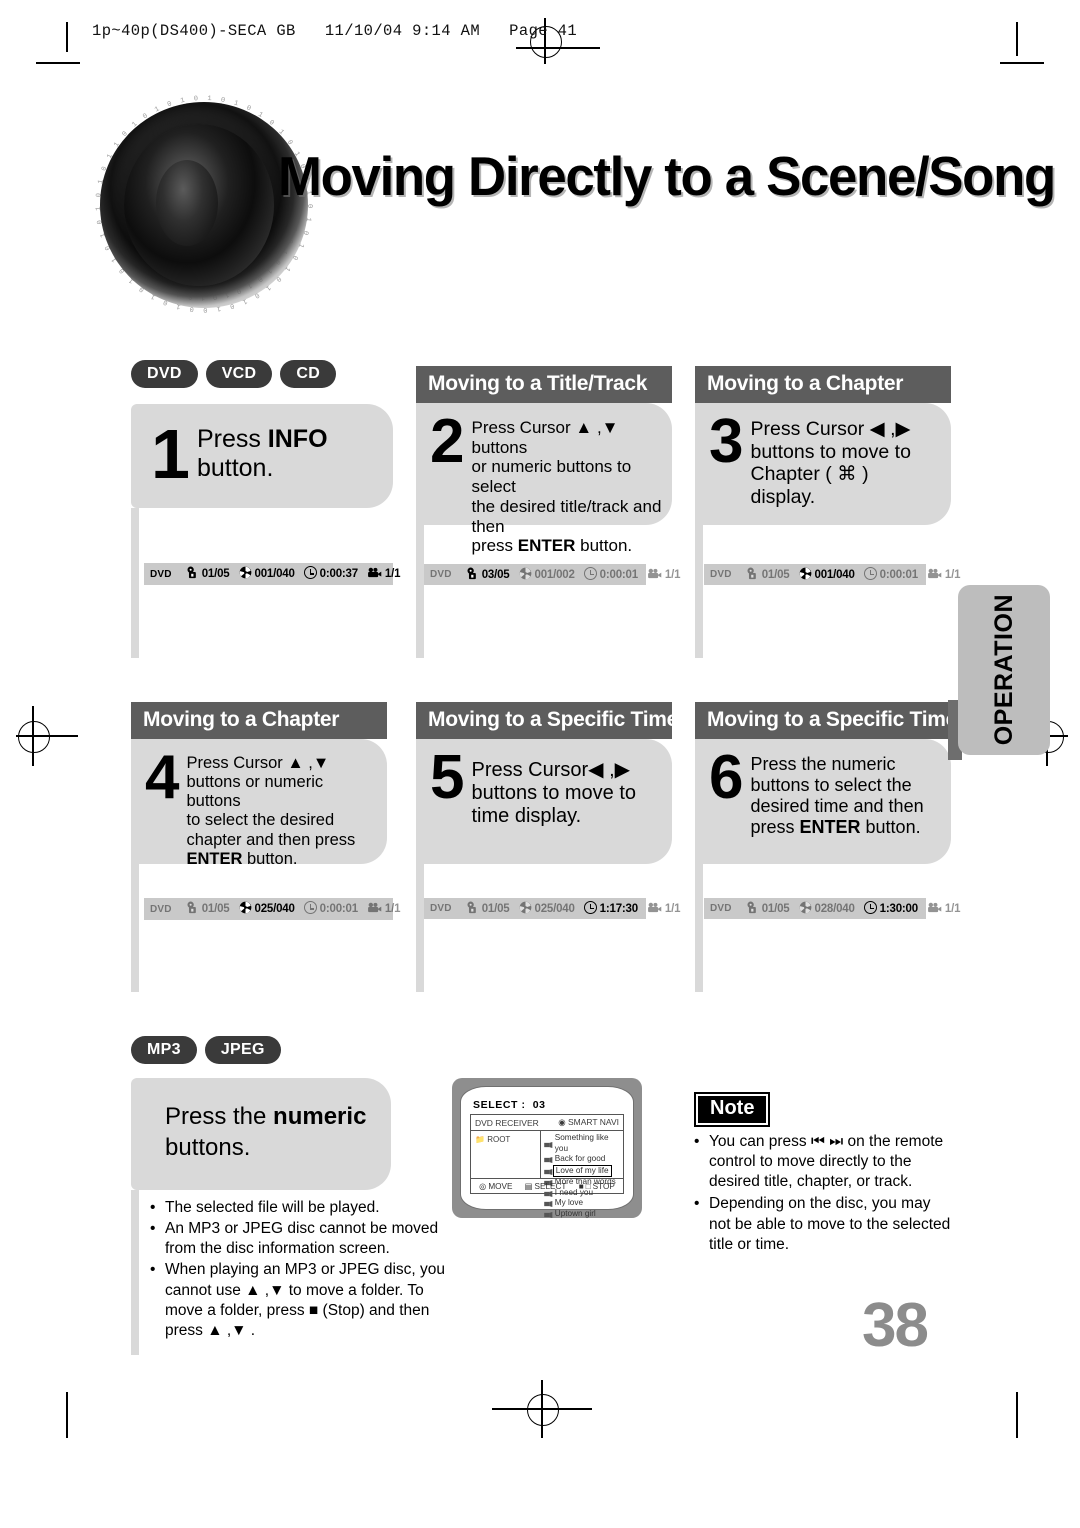 The image size is (1080, 1528). Describe the element at coordinates (1017, 39) in the screenshot. I see `crop-mark-tr-v` at that location.